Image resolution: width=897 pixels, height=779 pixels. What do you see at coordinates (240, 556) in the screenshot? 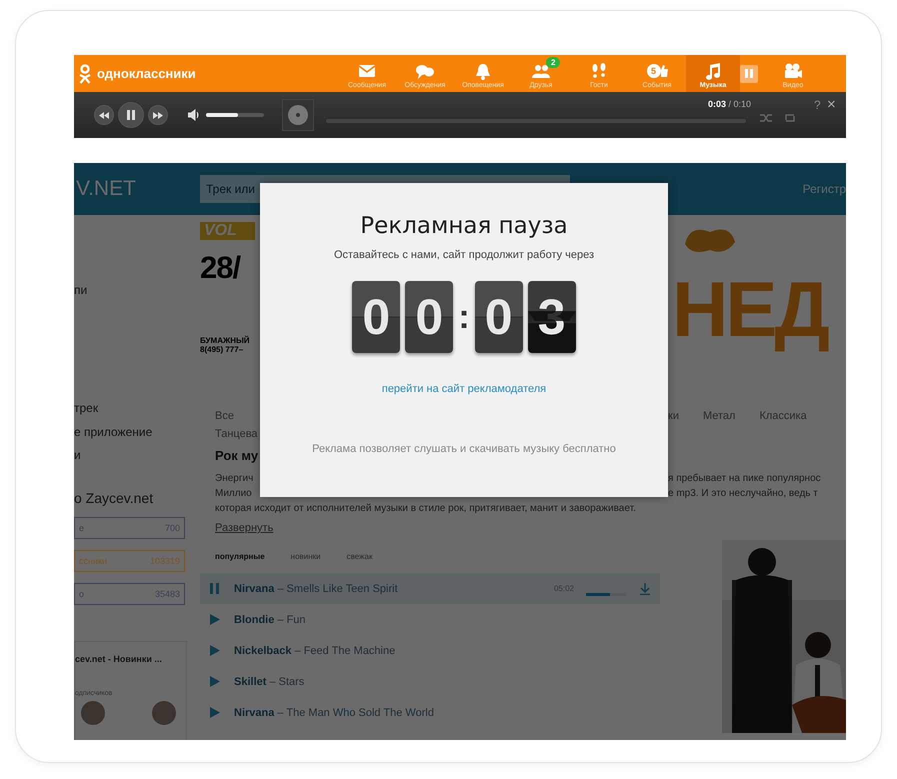
I see `list-tab: популярные` at bounding box center [240, 556].